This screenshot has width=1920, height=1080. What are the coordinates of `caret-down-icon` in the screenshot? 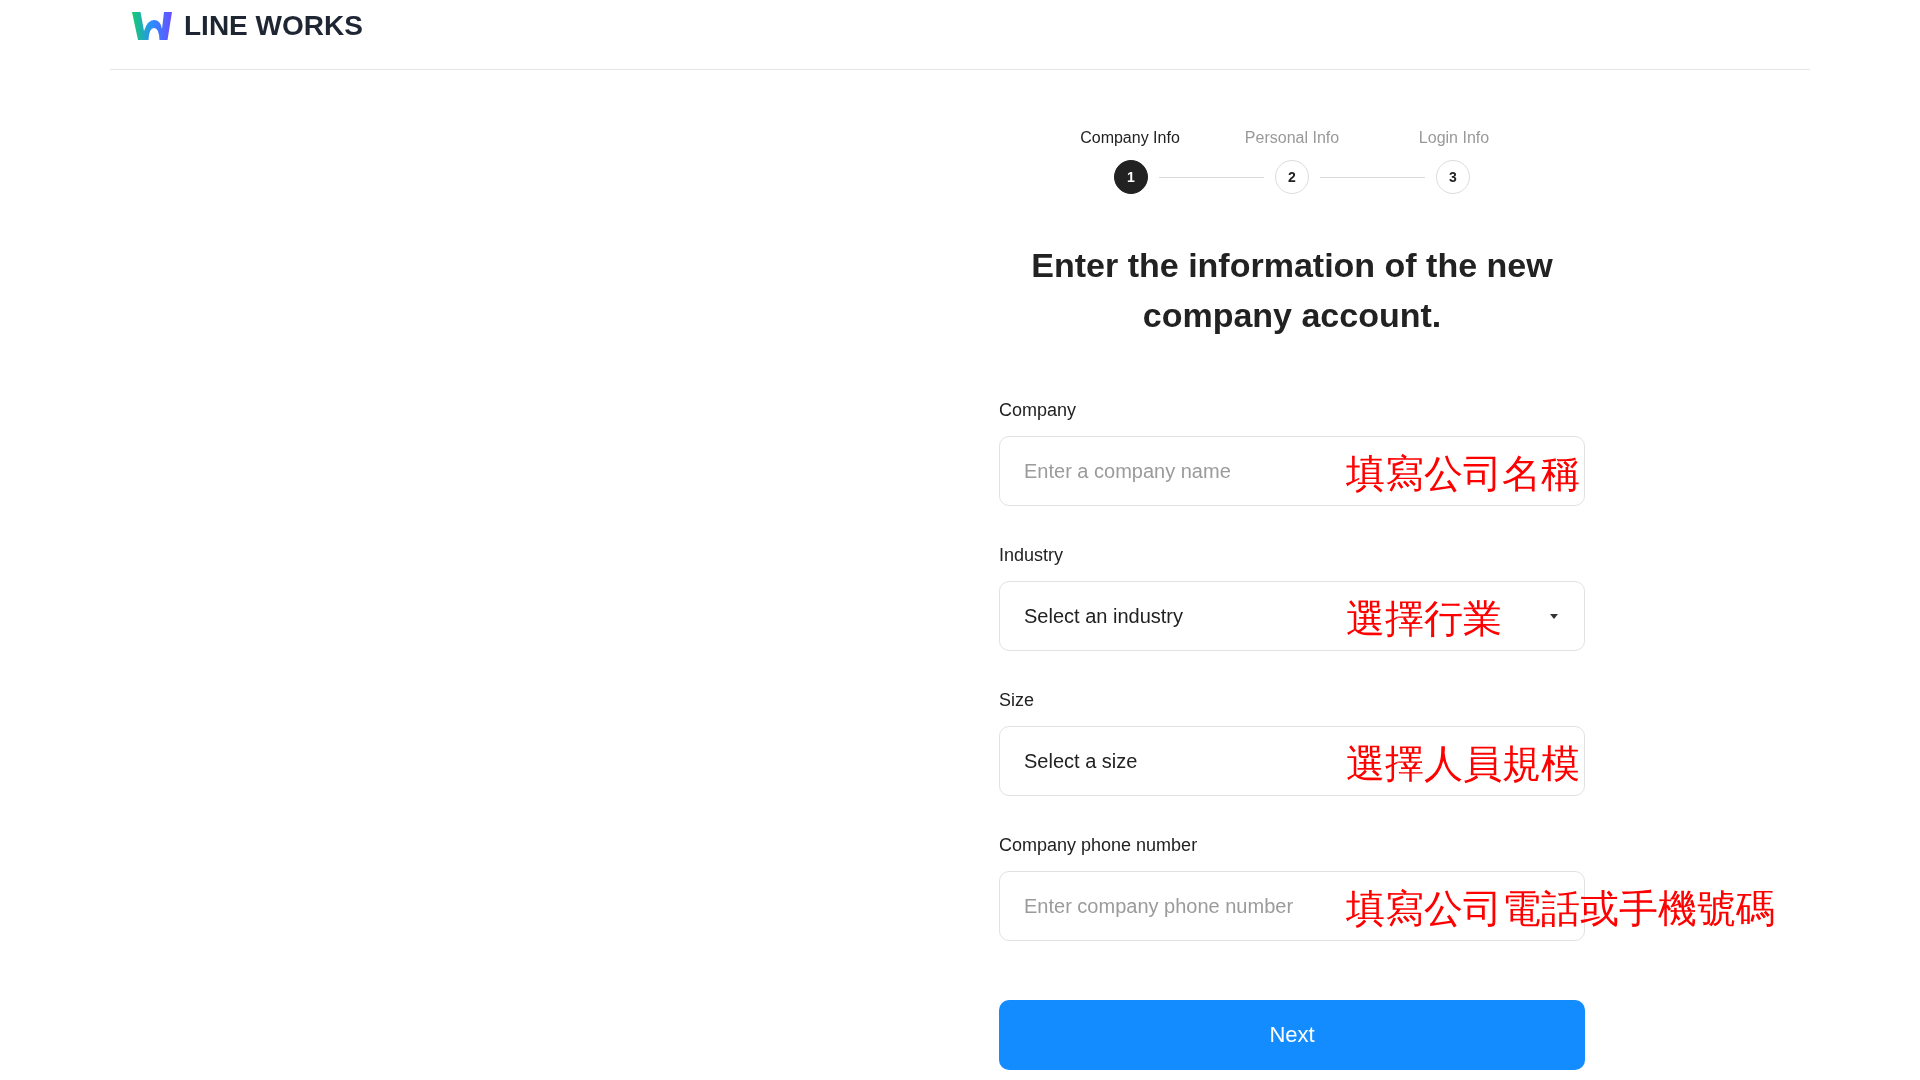 It's located at (1554, 616).